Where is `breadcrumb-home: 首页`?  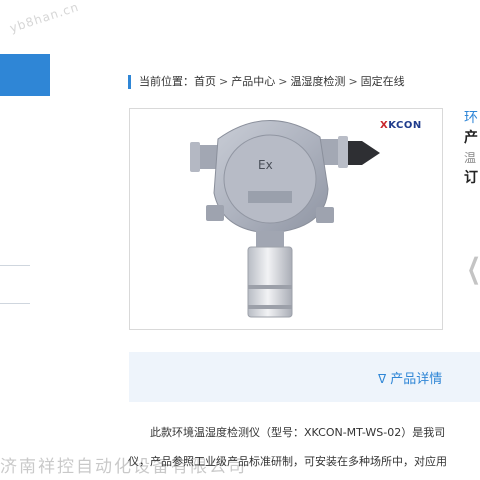 breadcrumb-home: 首页 is located at coordinates (205, 81).